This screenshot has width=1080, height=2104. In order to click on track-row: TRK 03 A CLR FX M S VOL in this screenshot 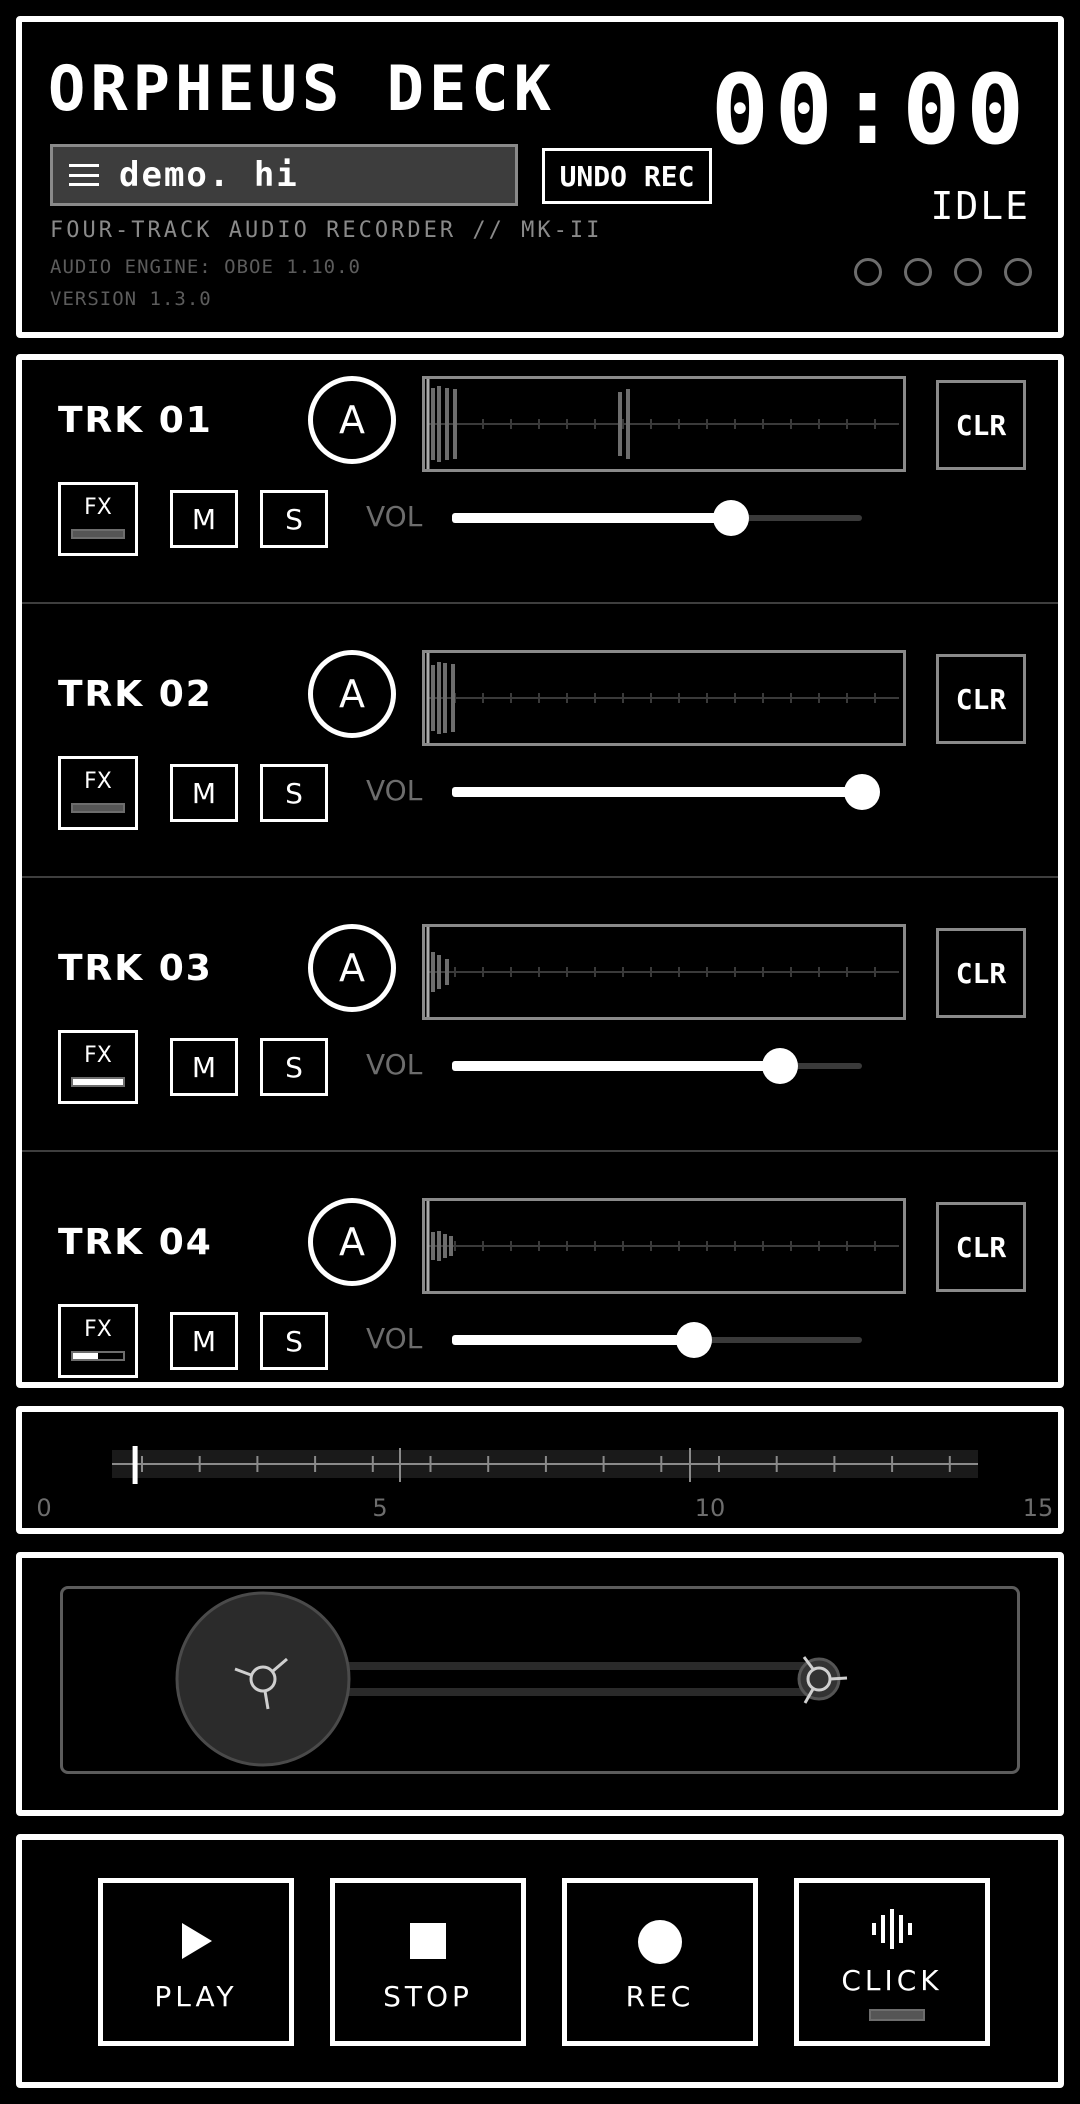, I will do `click(540, 1045)`.